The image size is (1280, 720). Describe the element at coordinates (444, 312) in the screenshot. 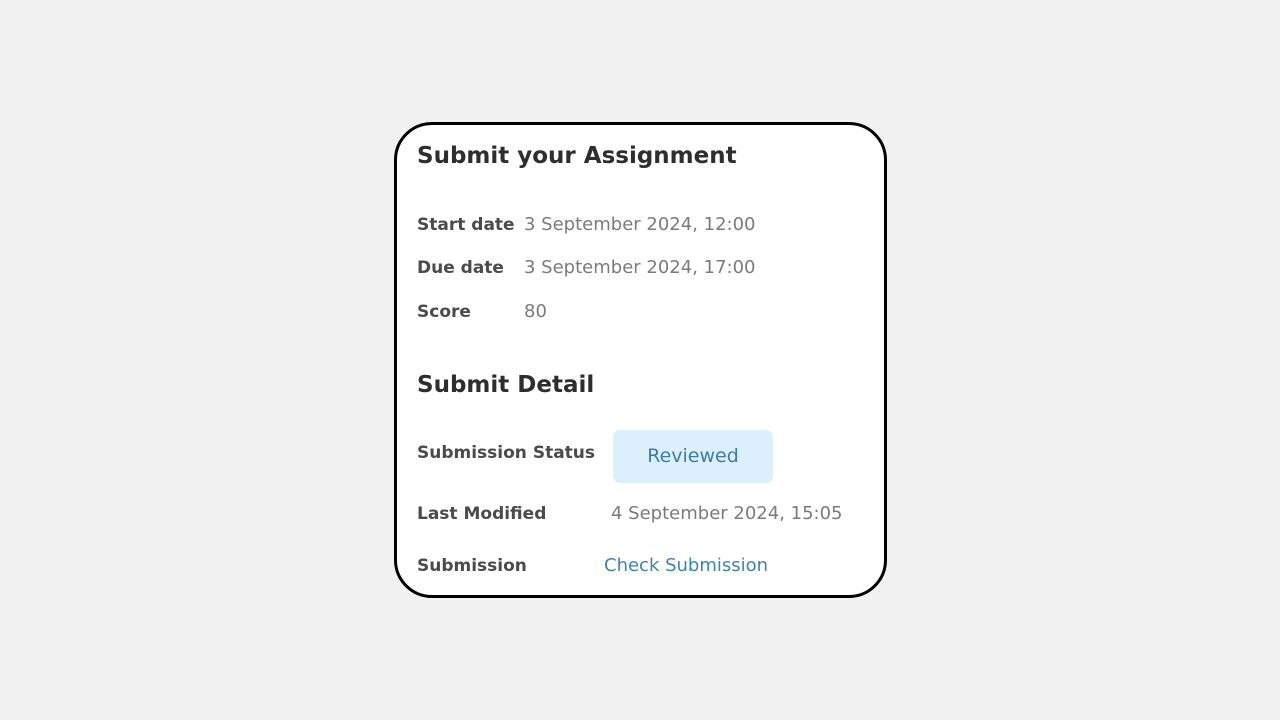

I see `score-label: Score` at that location.